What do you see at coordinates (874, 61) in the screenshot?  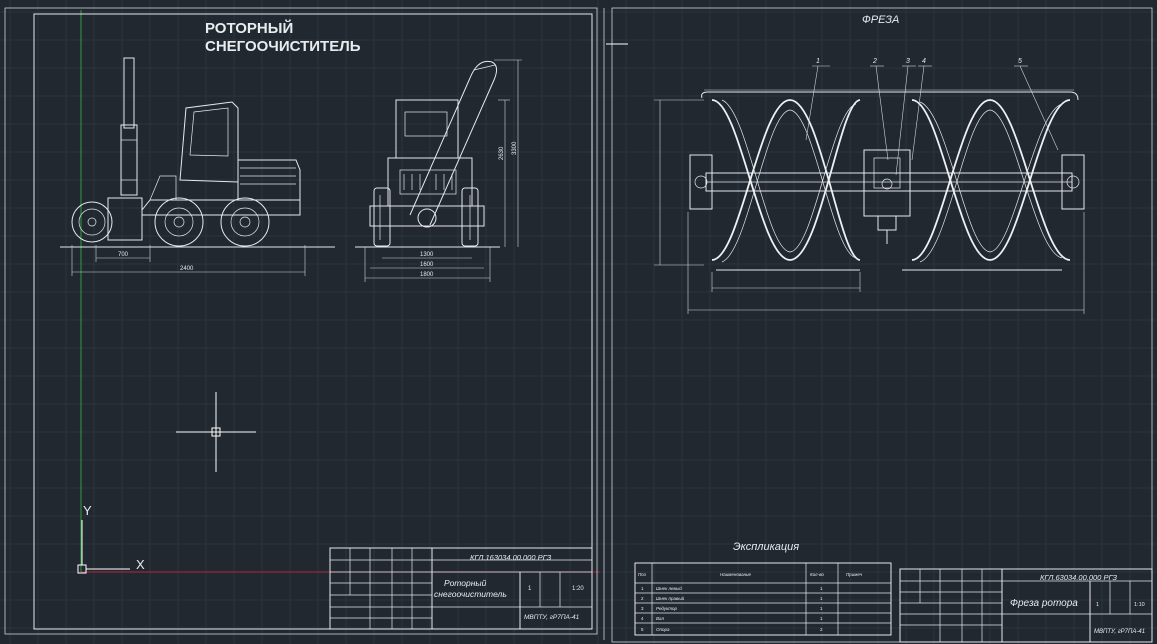 I see `callout-2: 2` at bounding box center [874, 61].